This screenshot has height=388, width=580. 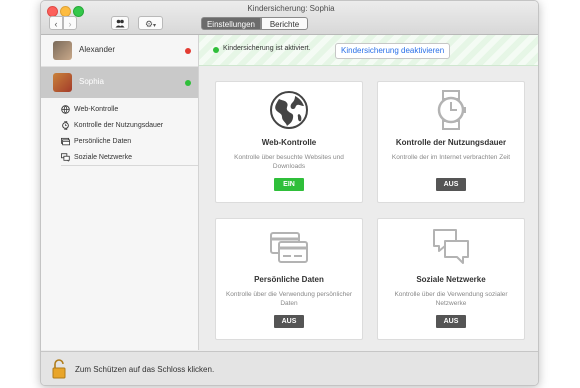 I want to click on chevron-left-icon: ‹, so click(x=56, y=24).